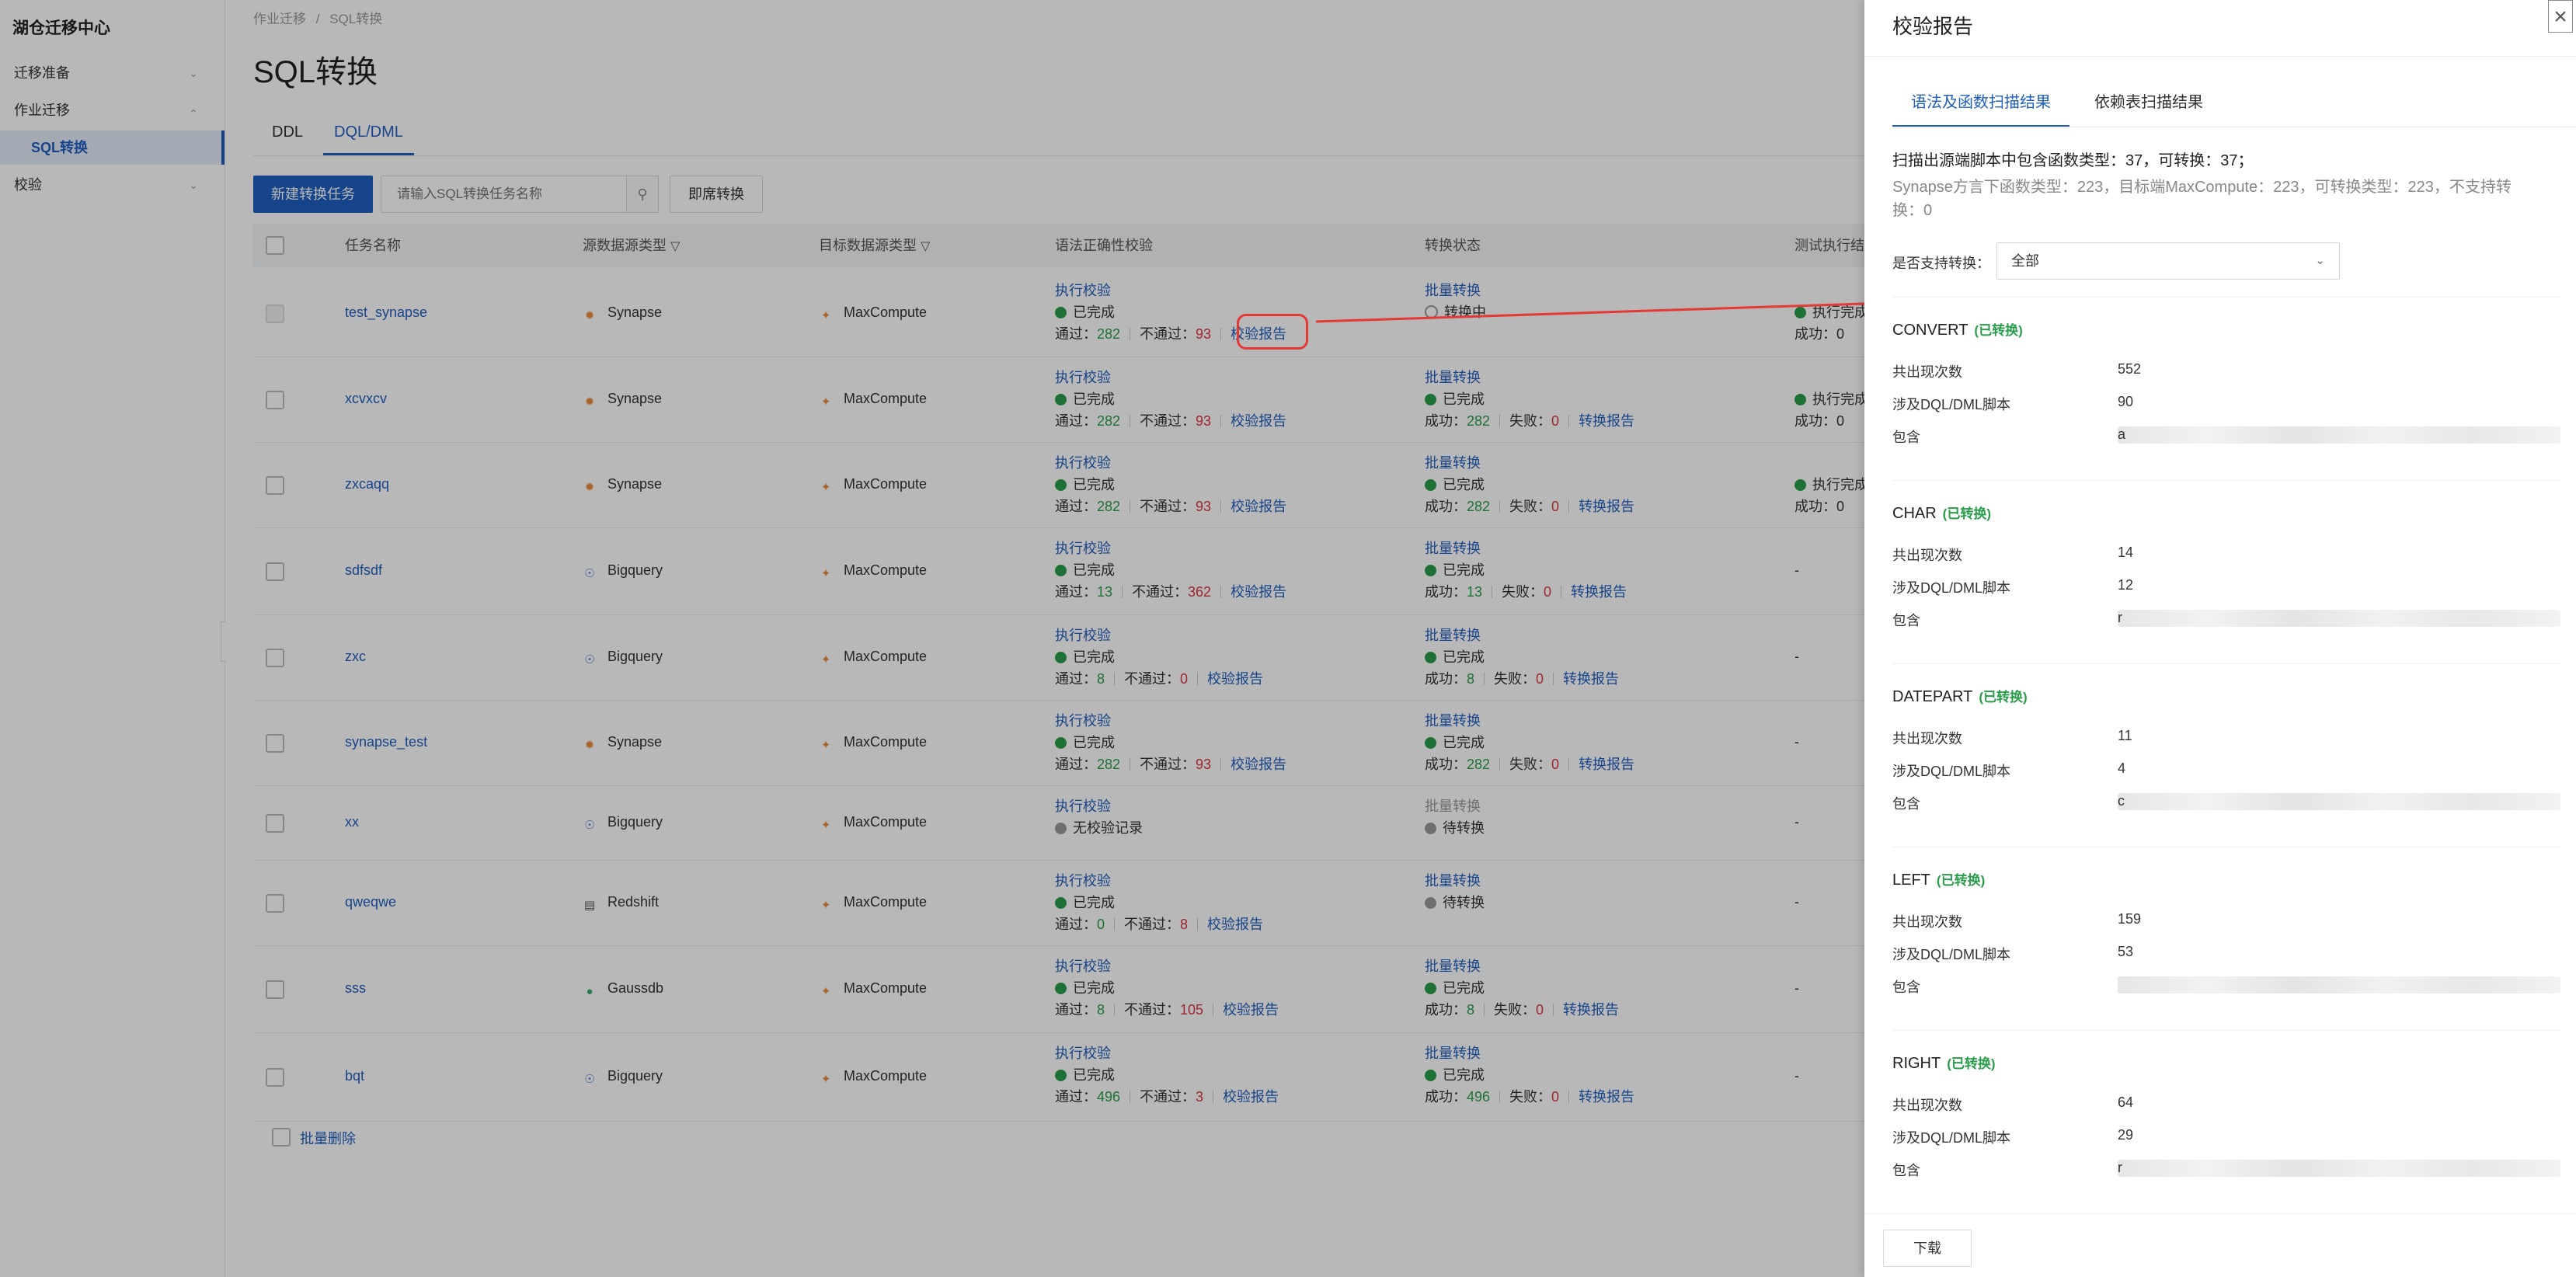 This screenshot has width=2576, height=1277. What do you see at coordinates (2126, 1102) in the screenshot?
I see `occurrences-value: 64` at bounding box center [2126, 1102].